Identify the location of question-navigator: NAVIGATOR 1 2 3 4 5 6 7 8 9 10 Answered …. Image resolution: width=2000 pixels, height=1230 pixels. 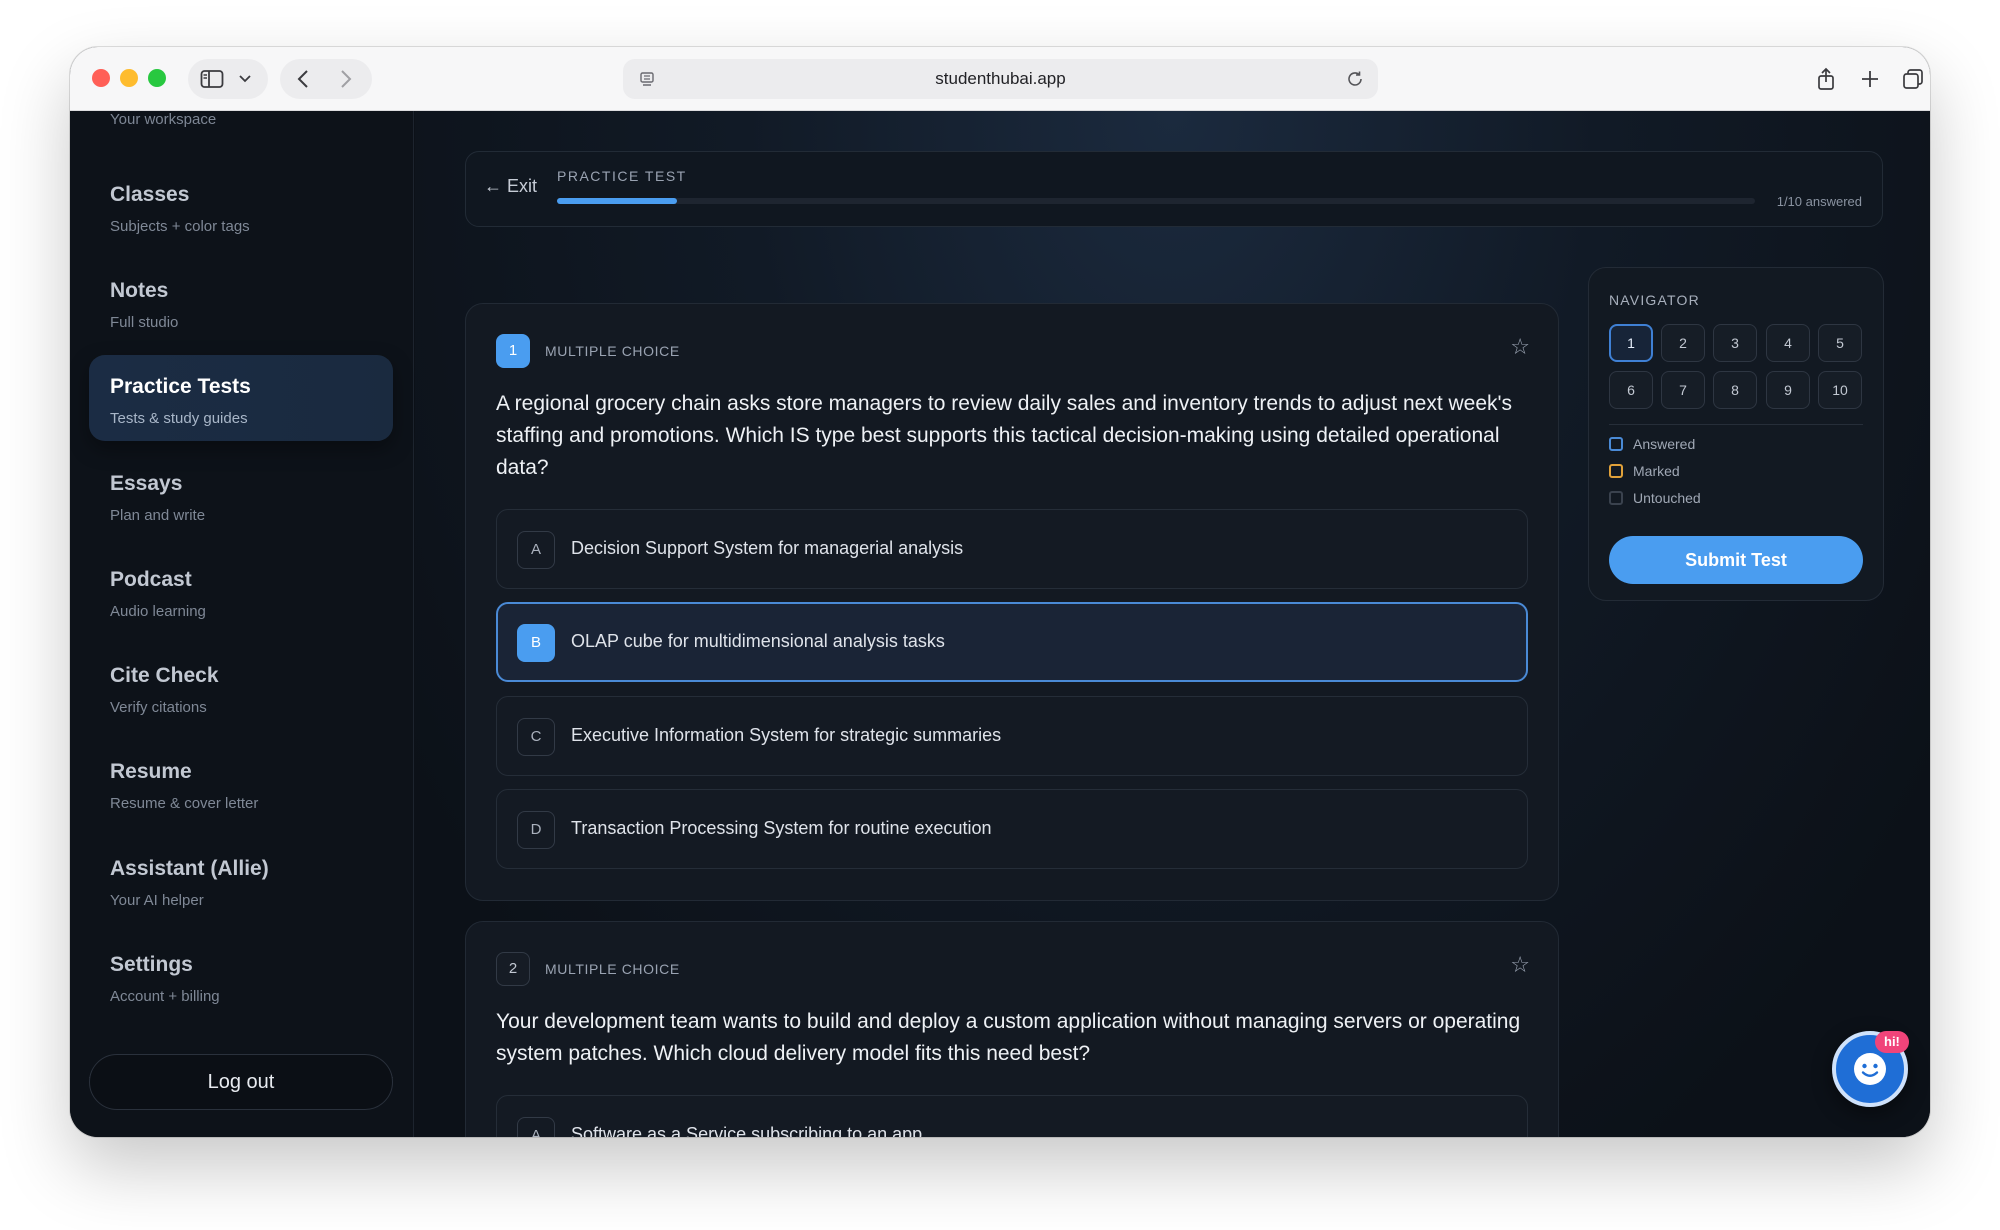
(1736, 434).